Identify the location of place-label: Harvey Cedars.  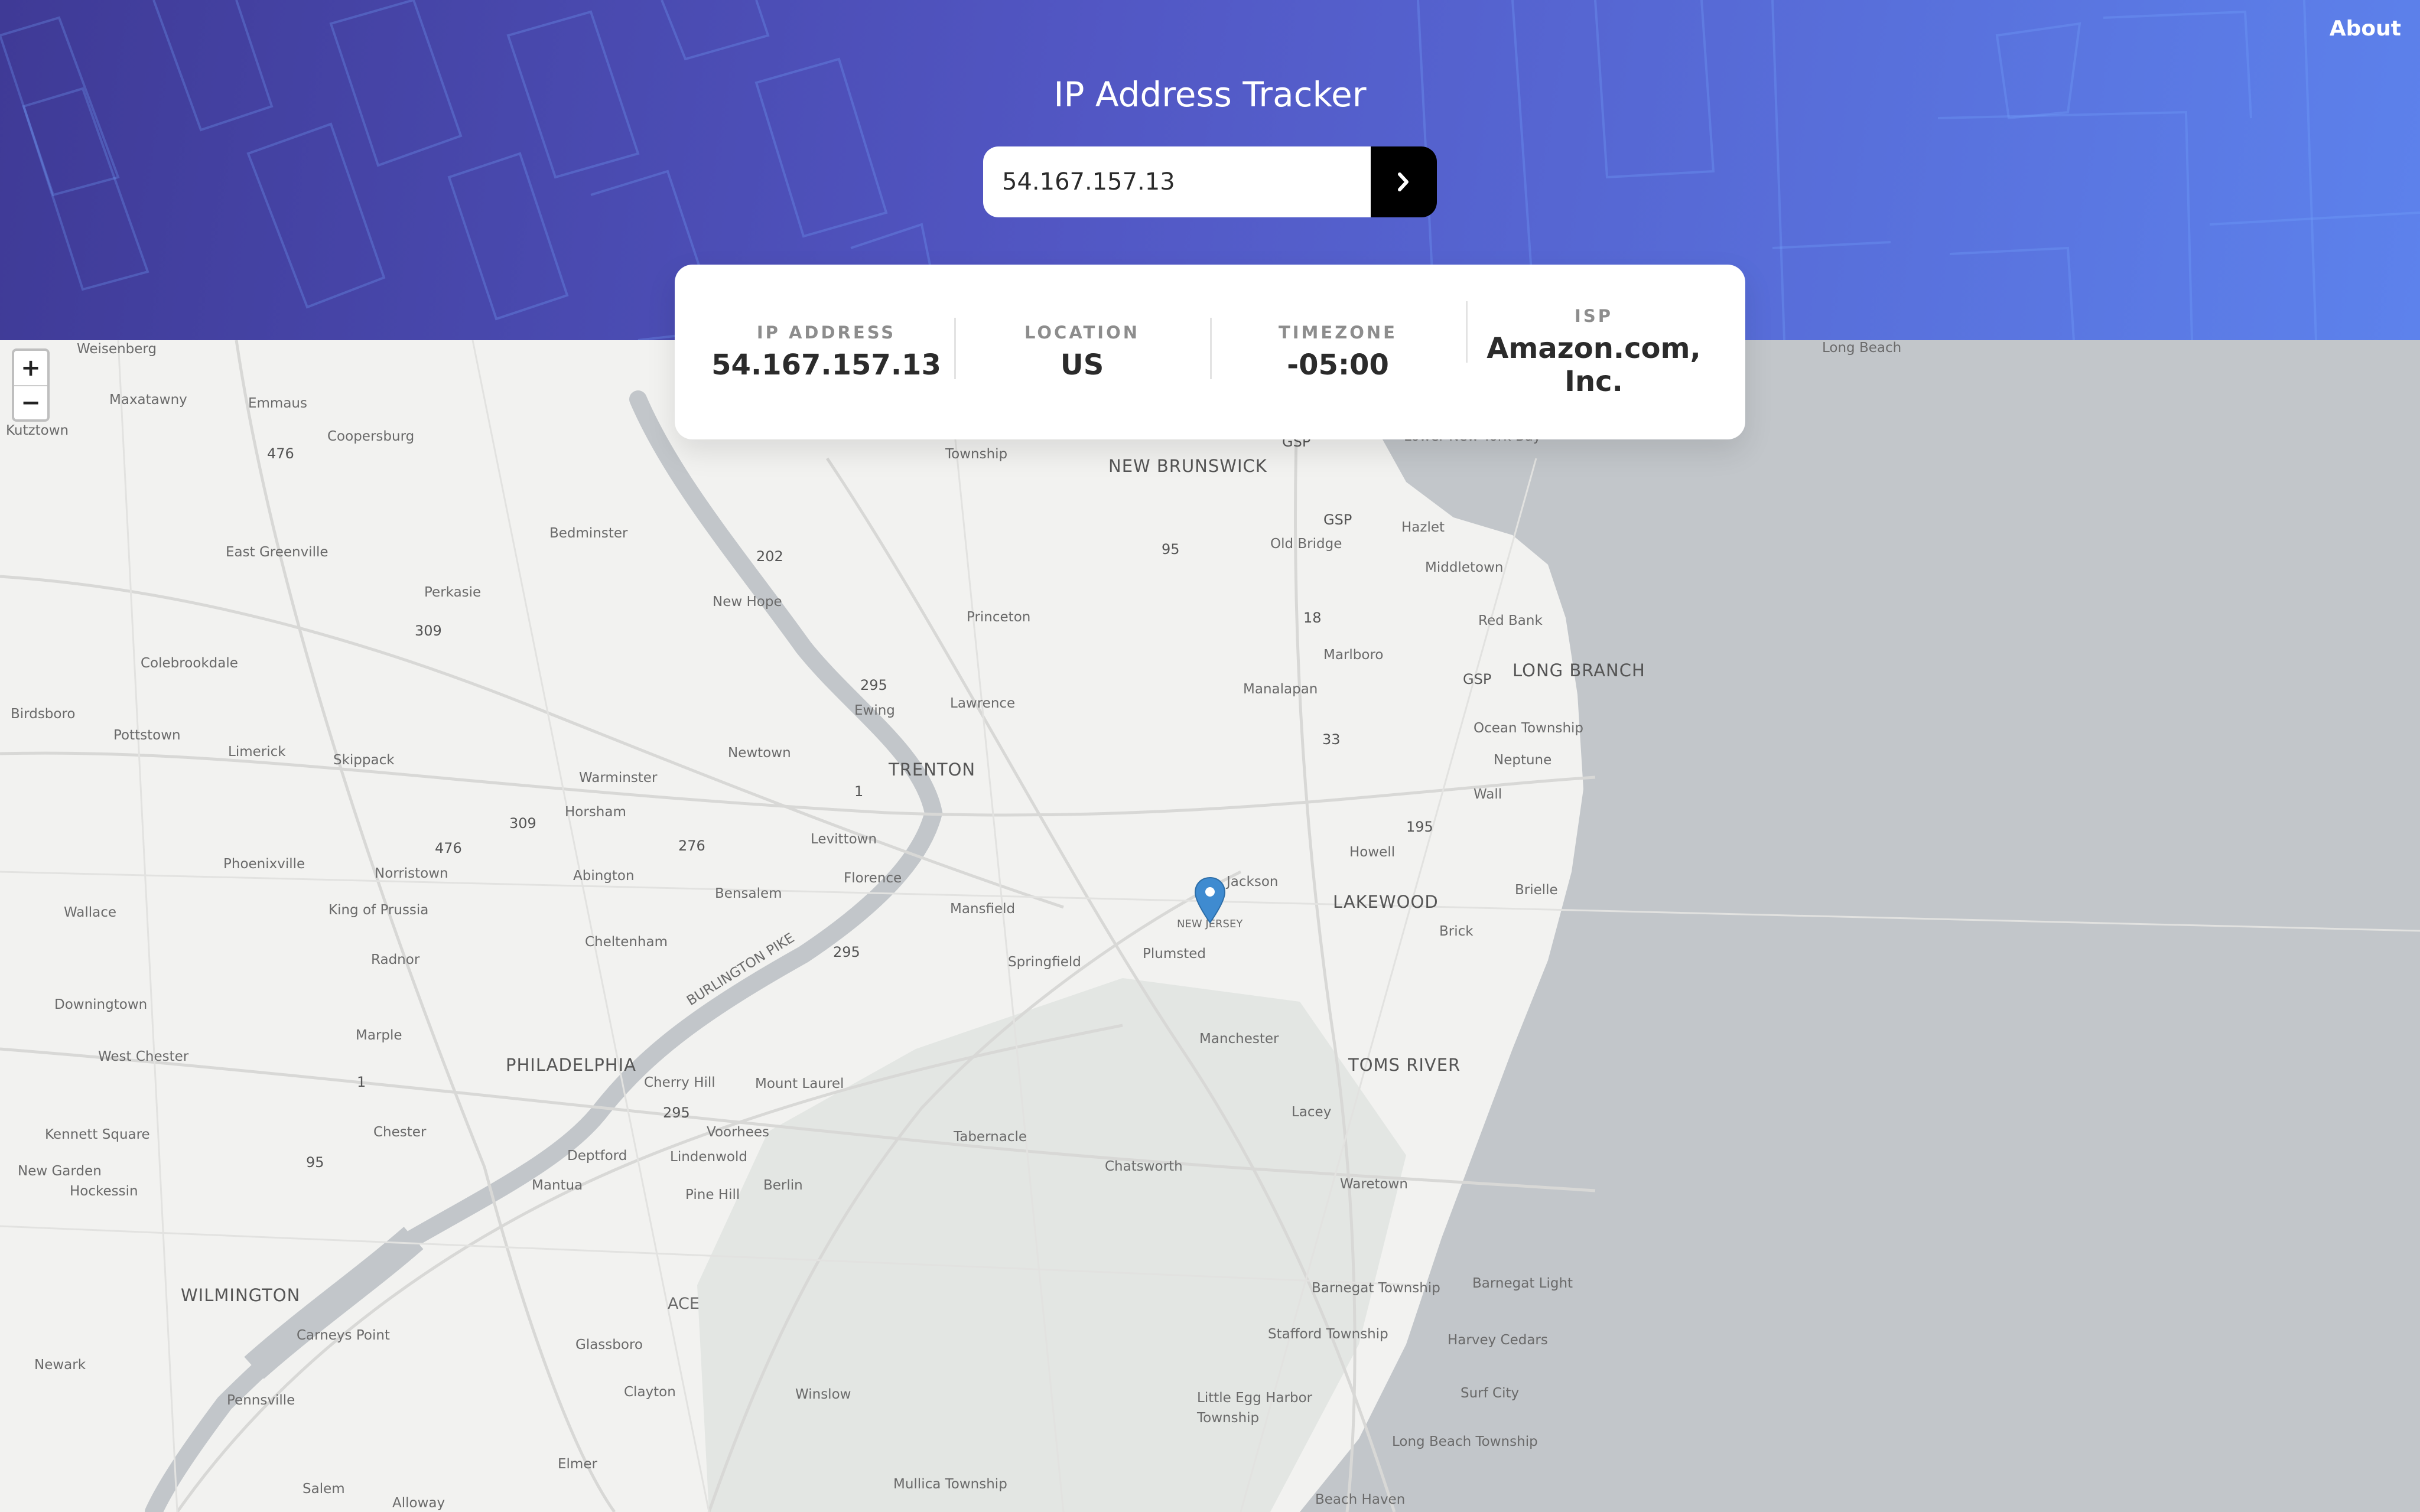
(1498, 1340).